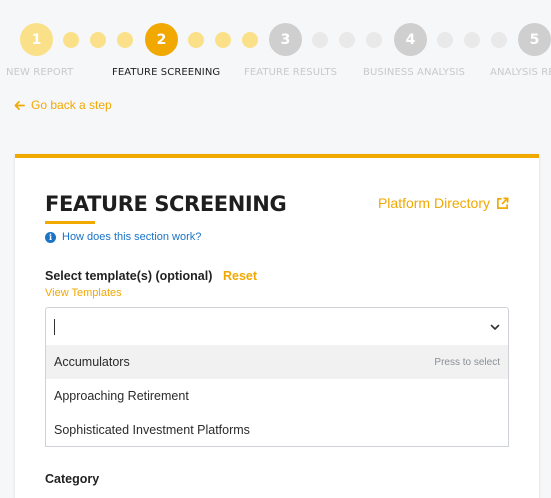 Image resolution: width=551 pixels, height=498 pixels. Describe the element at coordinates (70, 222) in the screenshot. I see `title-underline` at that location.